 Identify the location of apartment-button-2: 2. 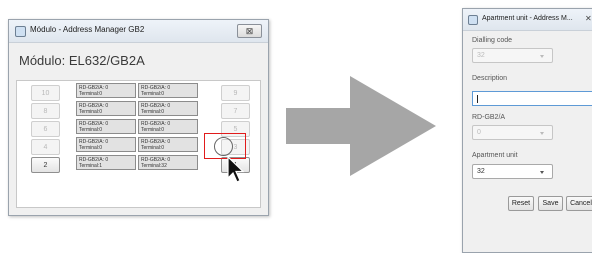
(45, 165).